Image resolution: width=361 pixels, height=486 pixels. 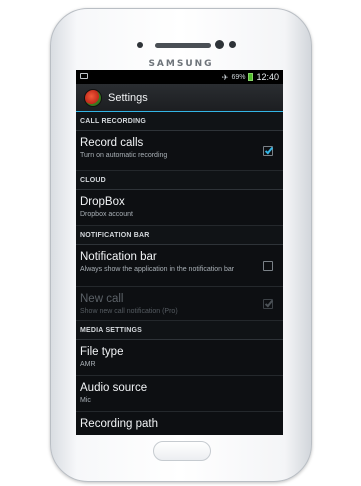 What do you see at coordinates (238, 77) in the screenshot?
I see `battery-percent: 69%` at bounding box center [238, 77].